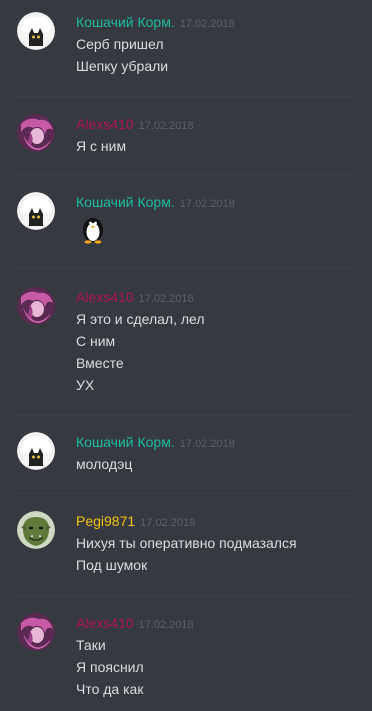 The width and height of the screenshot is (372, 711). I want to click on message-text: Нихуя ты оперативно подмазался, so click(186, 543).